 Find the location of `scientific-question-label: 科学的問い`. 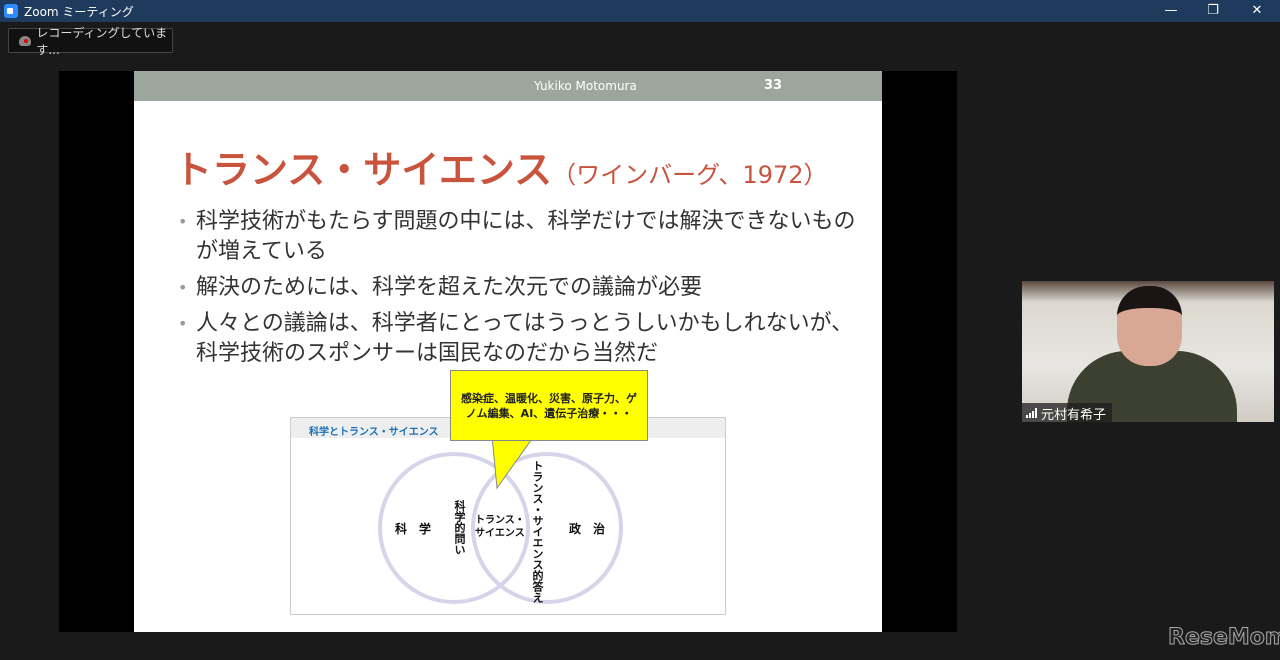

scientific-question-label: 科学的問い is located at coordinates (459, 527).